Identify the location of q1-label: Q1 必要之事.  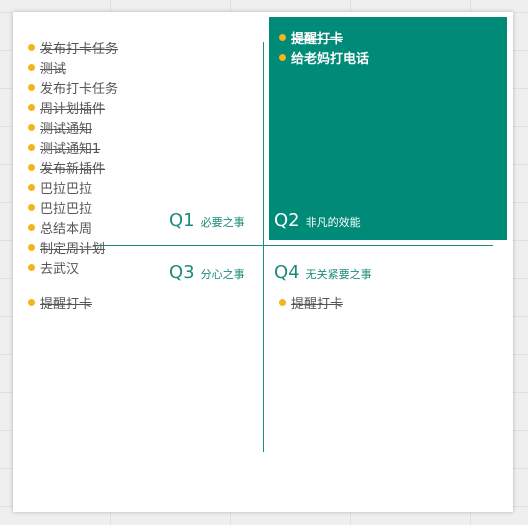
(207, 220).